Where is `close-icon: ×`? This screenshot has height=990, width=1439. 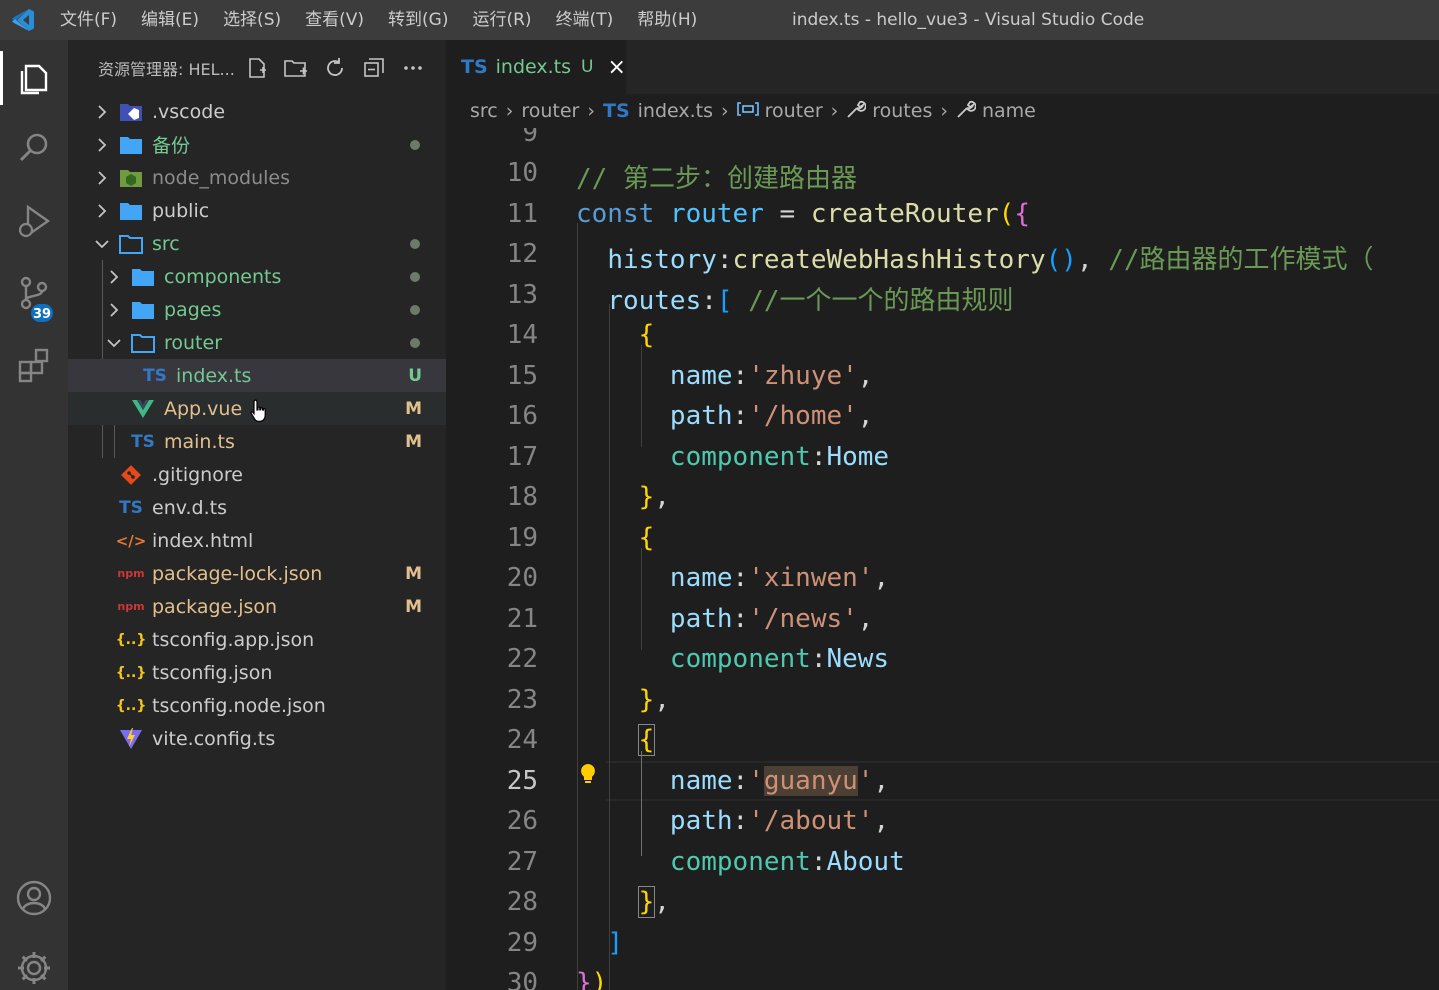
close-icon: × is located at coordinates (616, 67).